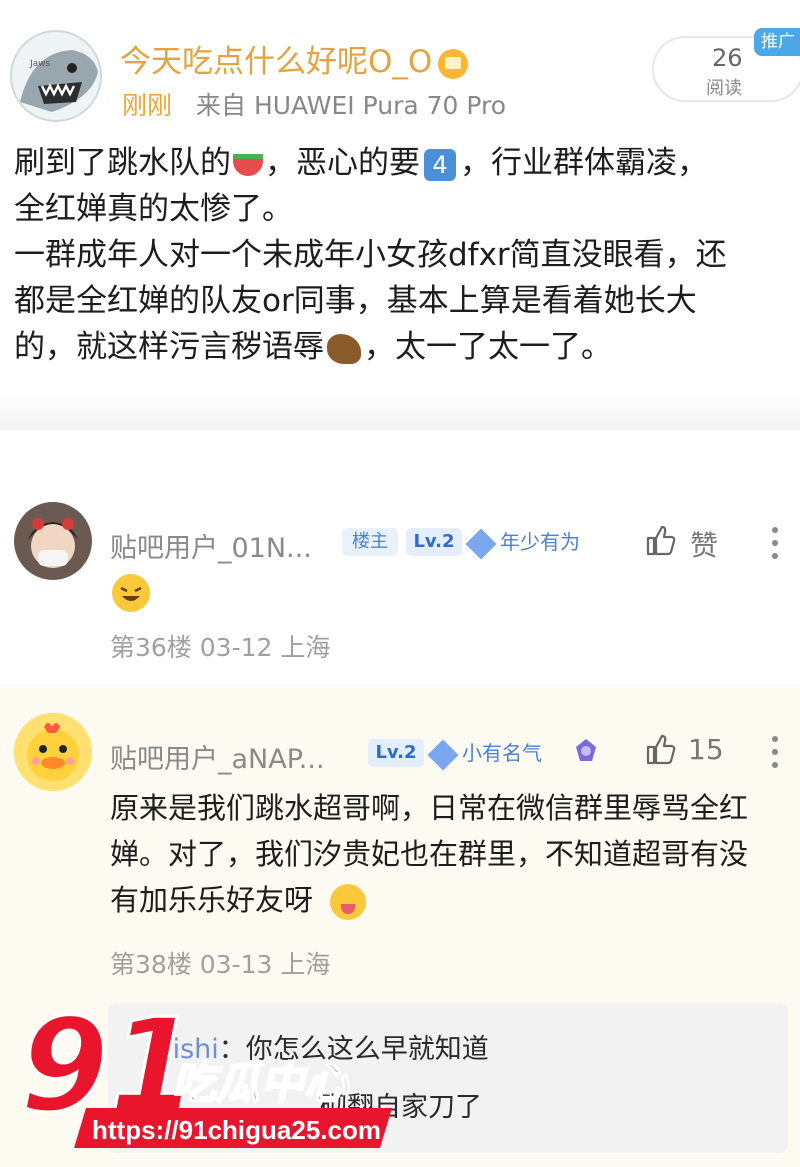 This screenshot has height=1167, width=800. What do you see at coordinates (429, 808) in the screenshot?
I see `comment-line: 原来是我们跳水超哥啊，日常在微信群里辱骂全红` at bounding box center [429, 808].